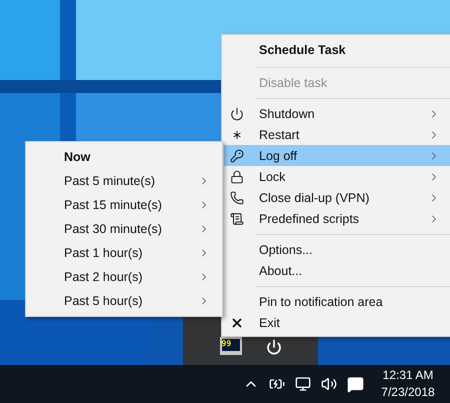 Image resolution: width=450 pixels, height=403 pixels. I want to click on clock-time: 12:31 AM, so click(408, 375).